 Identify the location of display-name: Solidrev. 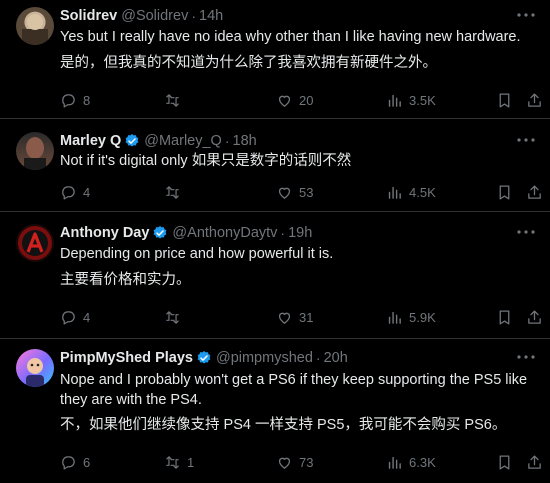
(88, 16).